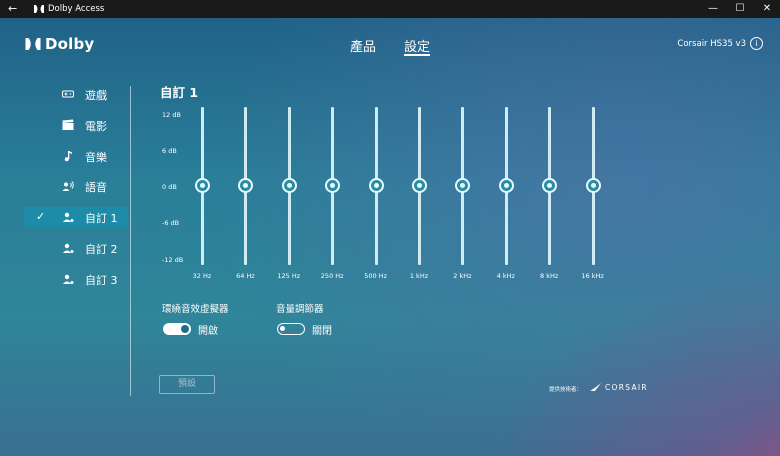 This screenshot has width=780, height=456. I want to click on volume-leveler-state: 關閉, so click(322, 331).